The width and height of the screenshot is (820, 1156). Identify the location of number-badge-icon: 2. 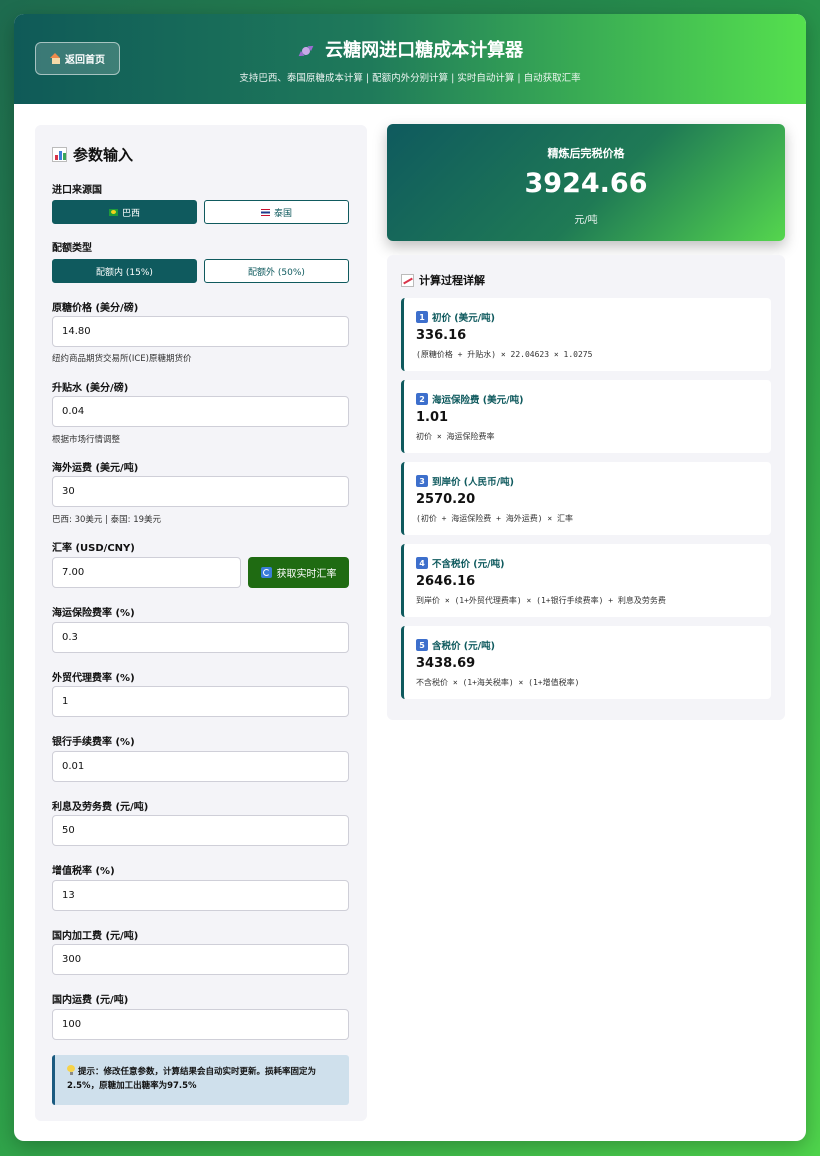
(422, 399).